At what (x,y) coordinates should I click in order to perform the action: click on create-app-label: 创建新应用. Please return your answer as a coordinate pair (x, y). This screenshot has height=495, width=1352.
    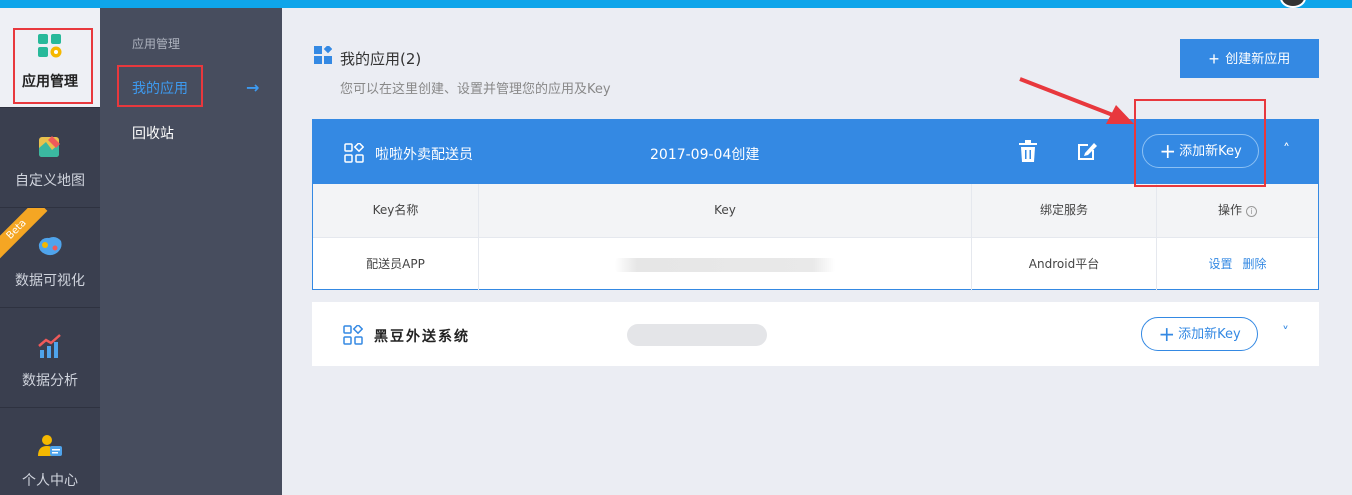
    Looking at the image, I should click on (1258, 58).